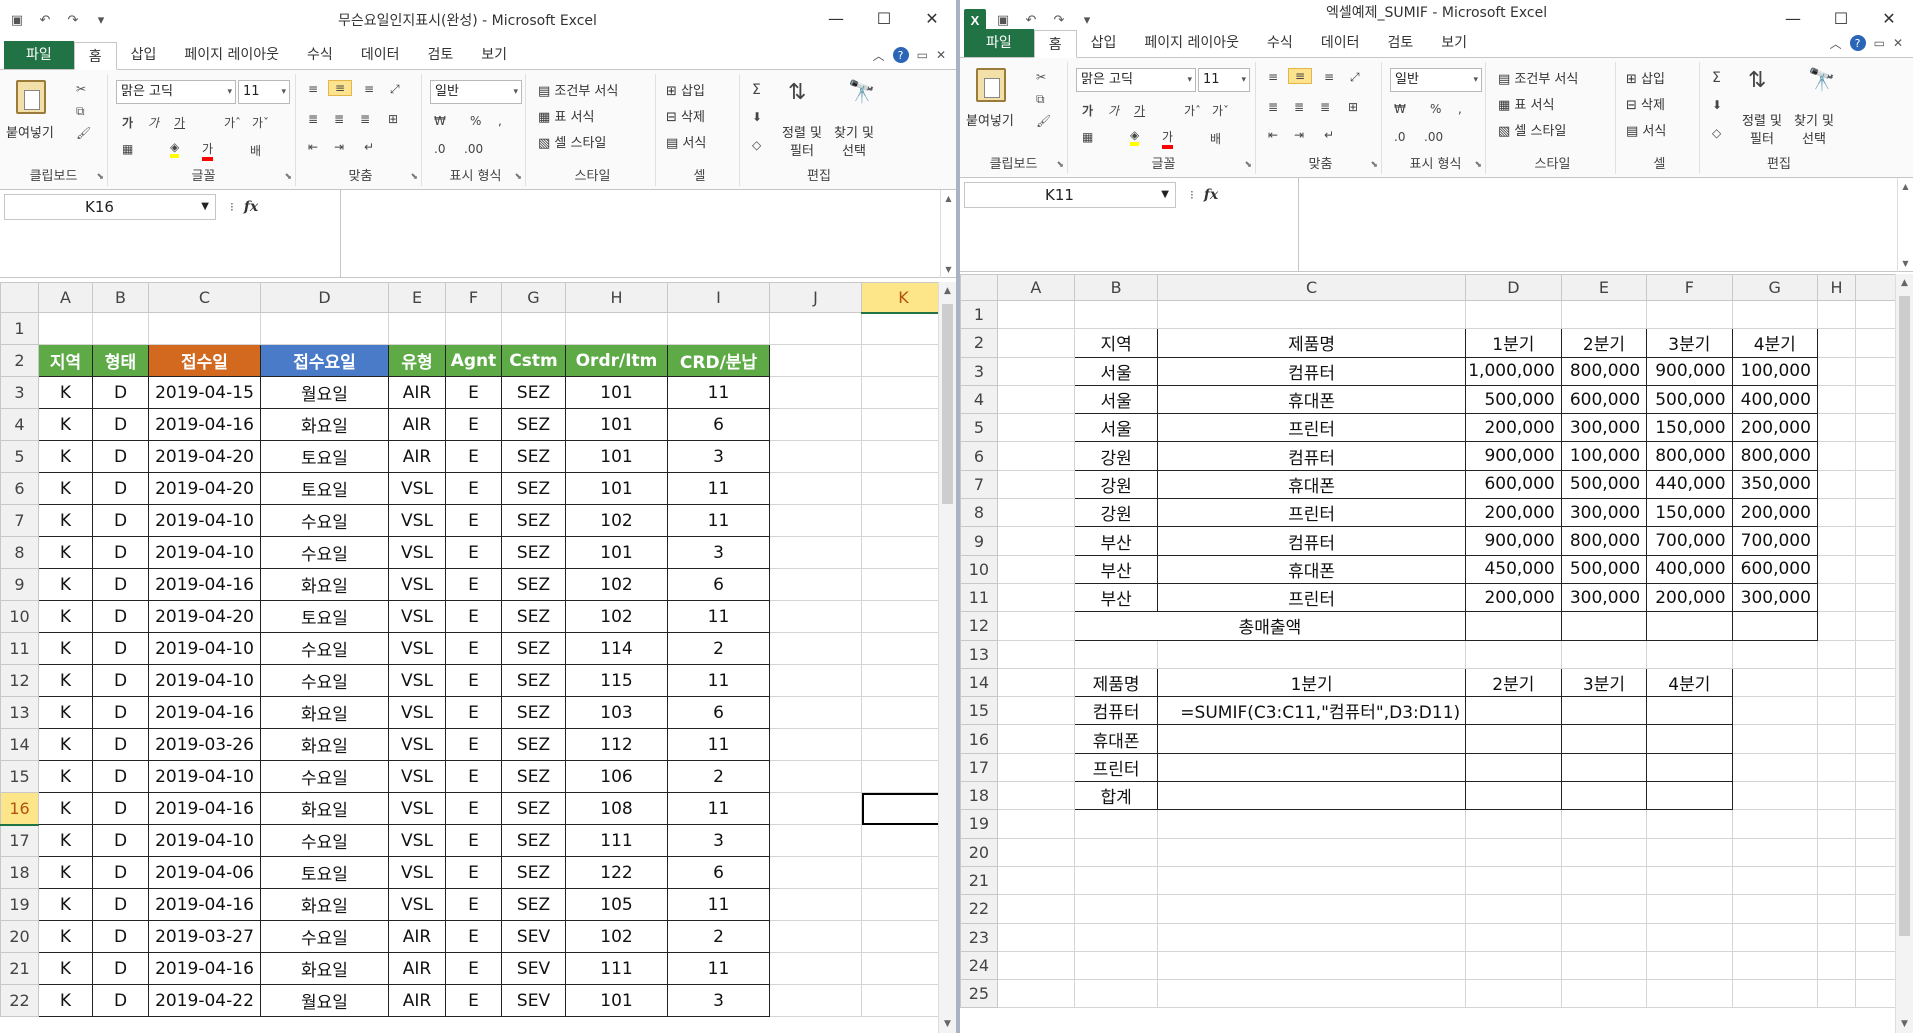 This screenshot has width=1913, height=1033. Describe the element at coordinates (1836, 287) in the screenshot. I see `column-header-H: H` at that location.